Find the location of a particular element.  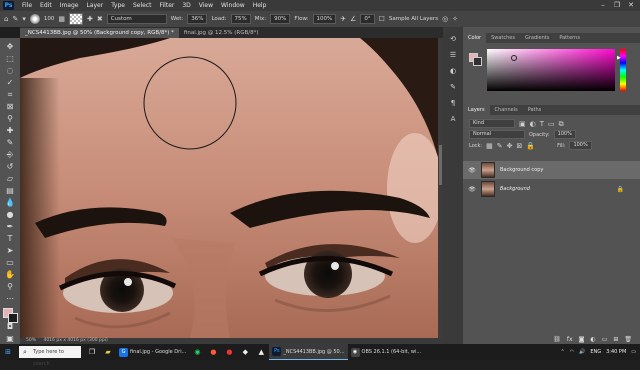

app-icon-2: ◆ is located at coordinates (245, 352).